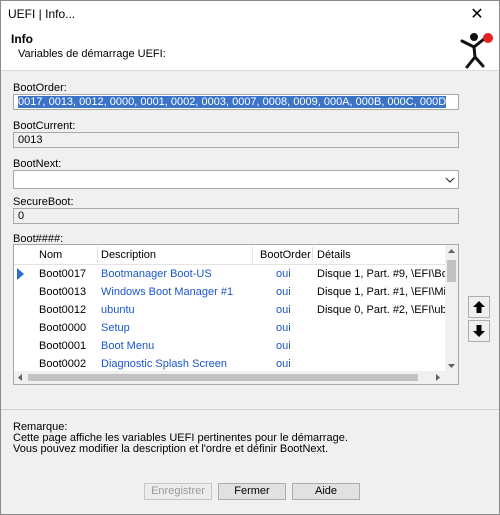 The height and width of the screenshot is (515, 500). What do you see at coordinates (250, 49) in the screenshot?
I see `dialog-header: Info Variables de démarrage UEFI:` at bounding box center [250, 49].